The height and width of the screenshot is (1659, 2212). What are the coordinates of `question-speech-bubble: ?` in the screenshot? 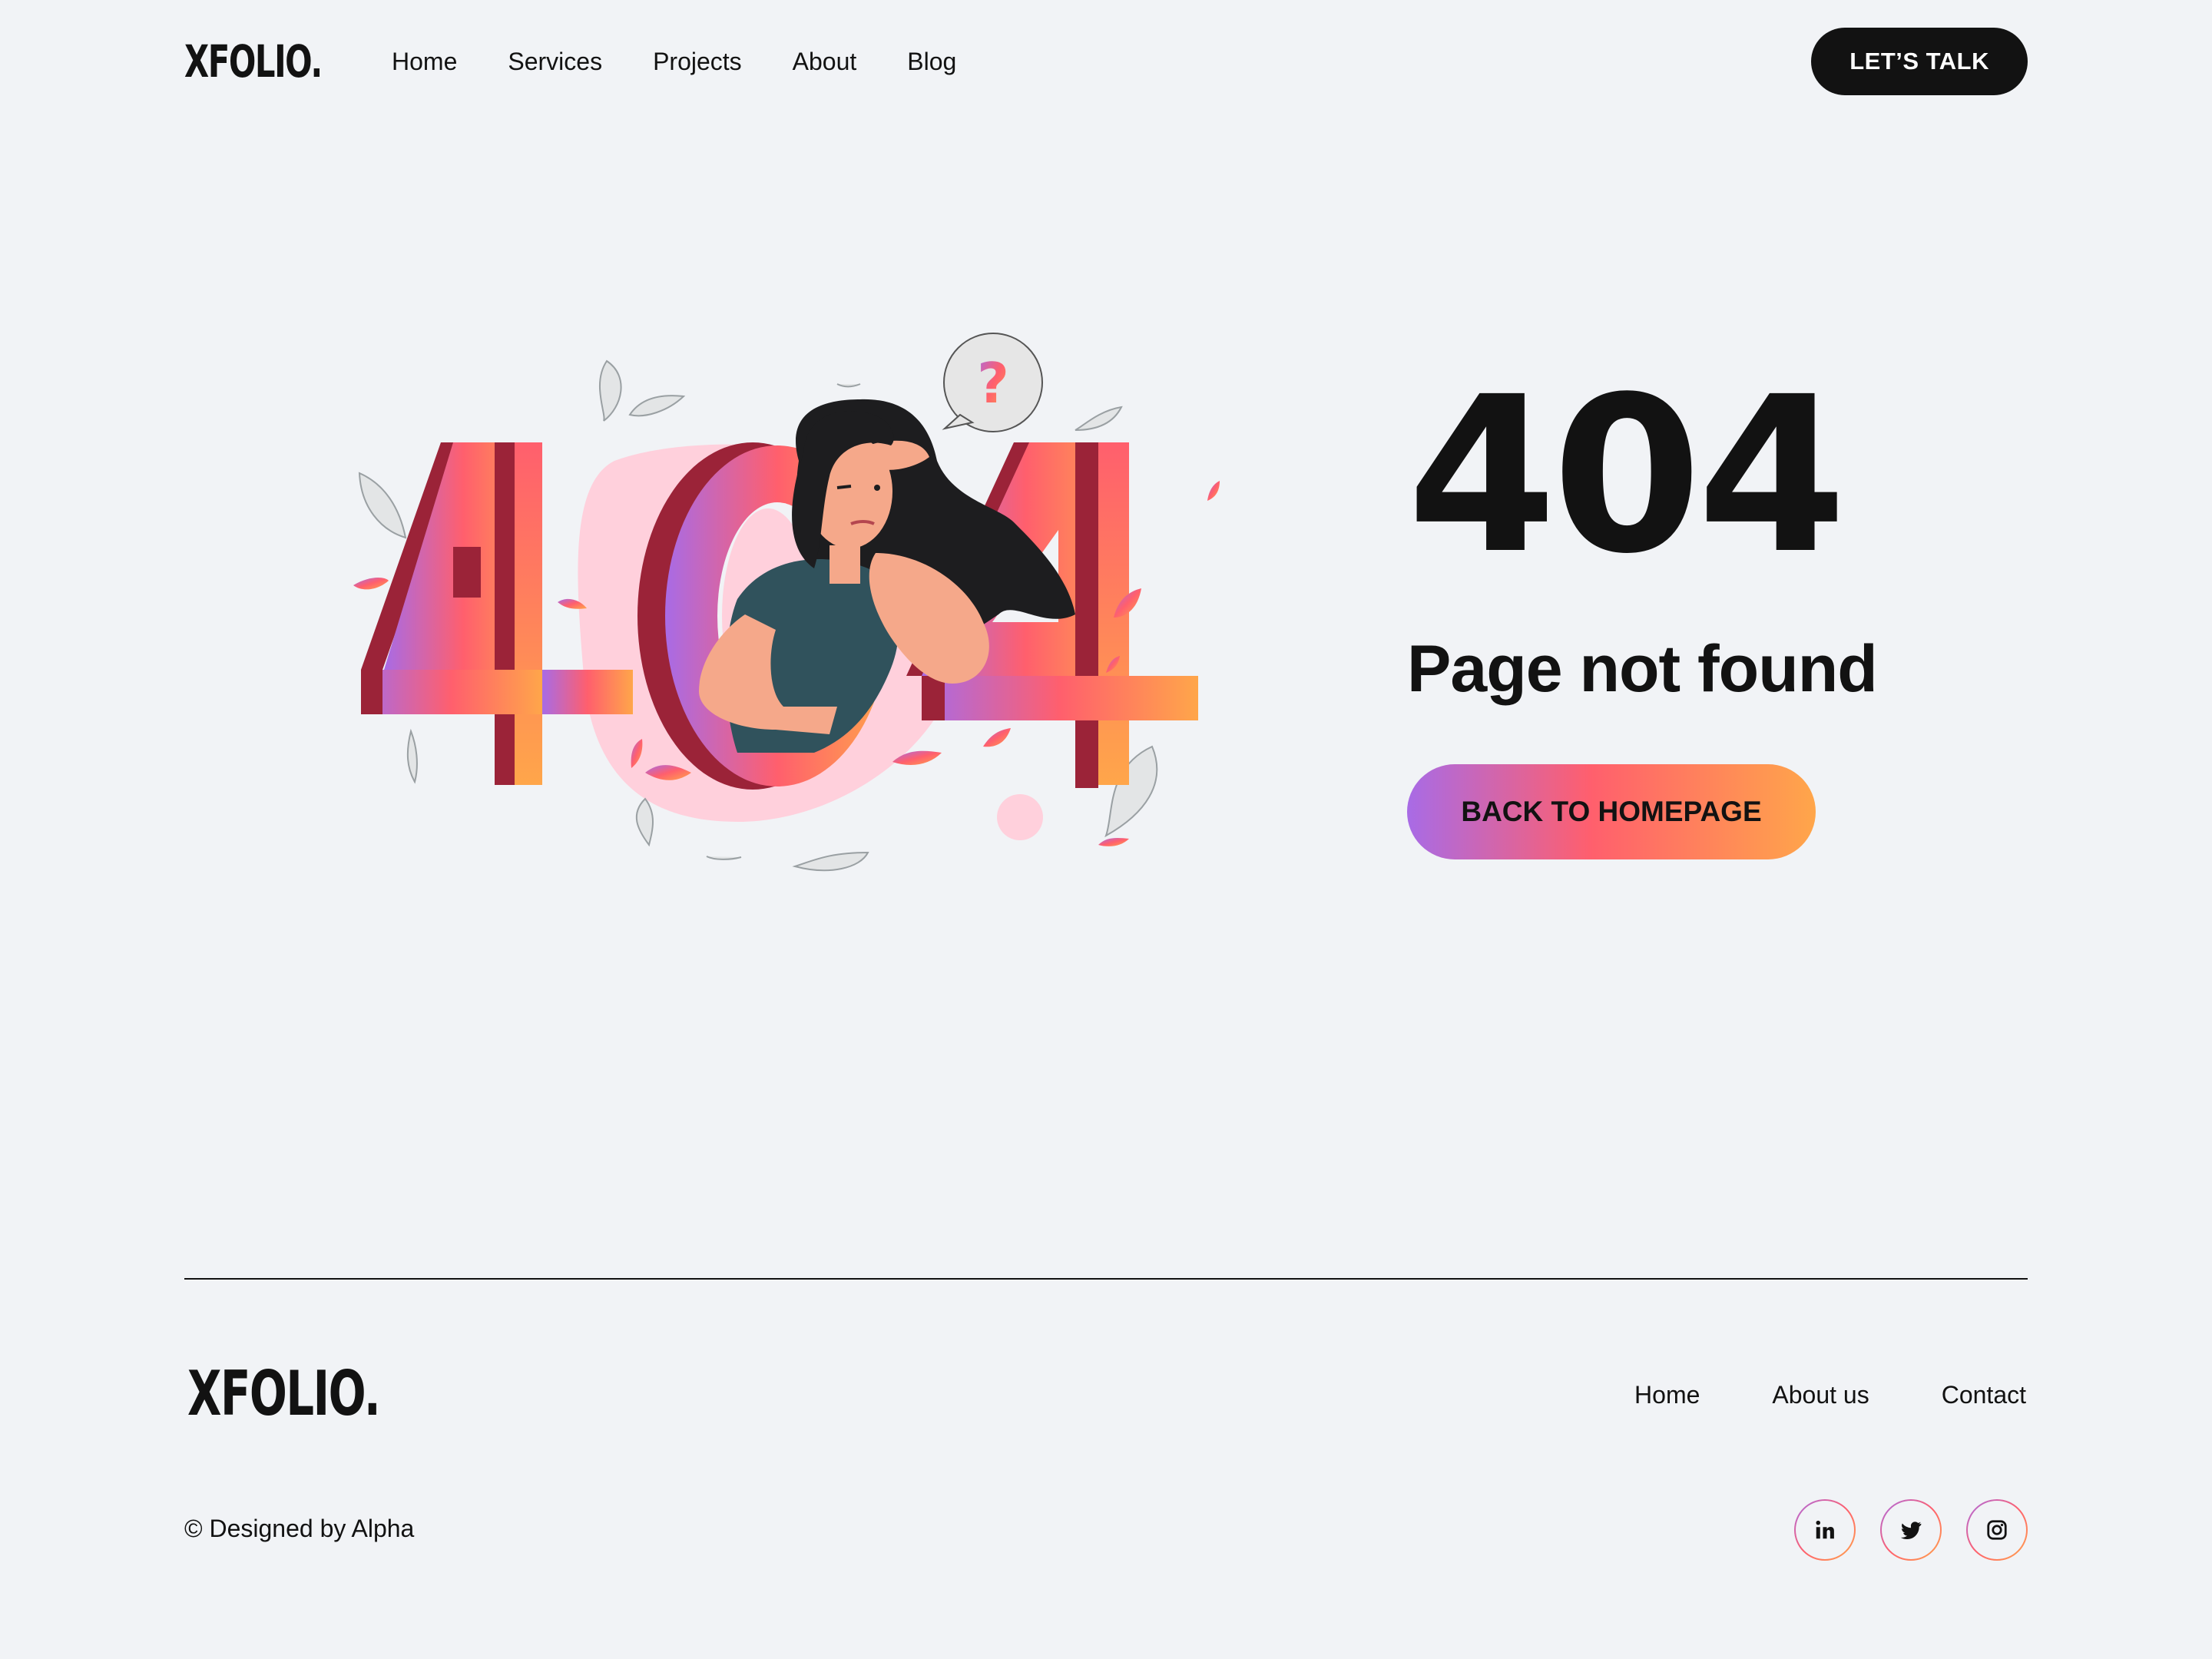 It's located at (993, 383).